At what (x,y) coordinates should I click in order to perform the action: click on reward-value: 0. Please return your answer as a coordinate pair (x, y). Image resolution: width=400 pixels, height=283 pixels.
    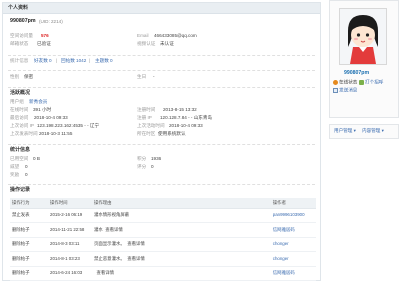
    Looking at the image, I should click on (26, 174).